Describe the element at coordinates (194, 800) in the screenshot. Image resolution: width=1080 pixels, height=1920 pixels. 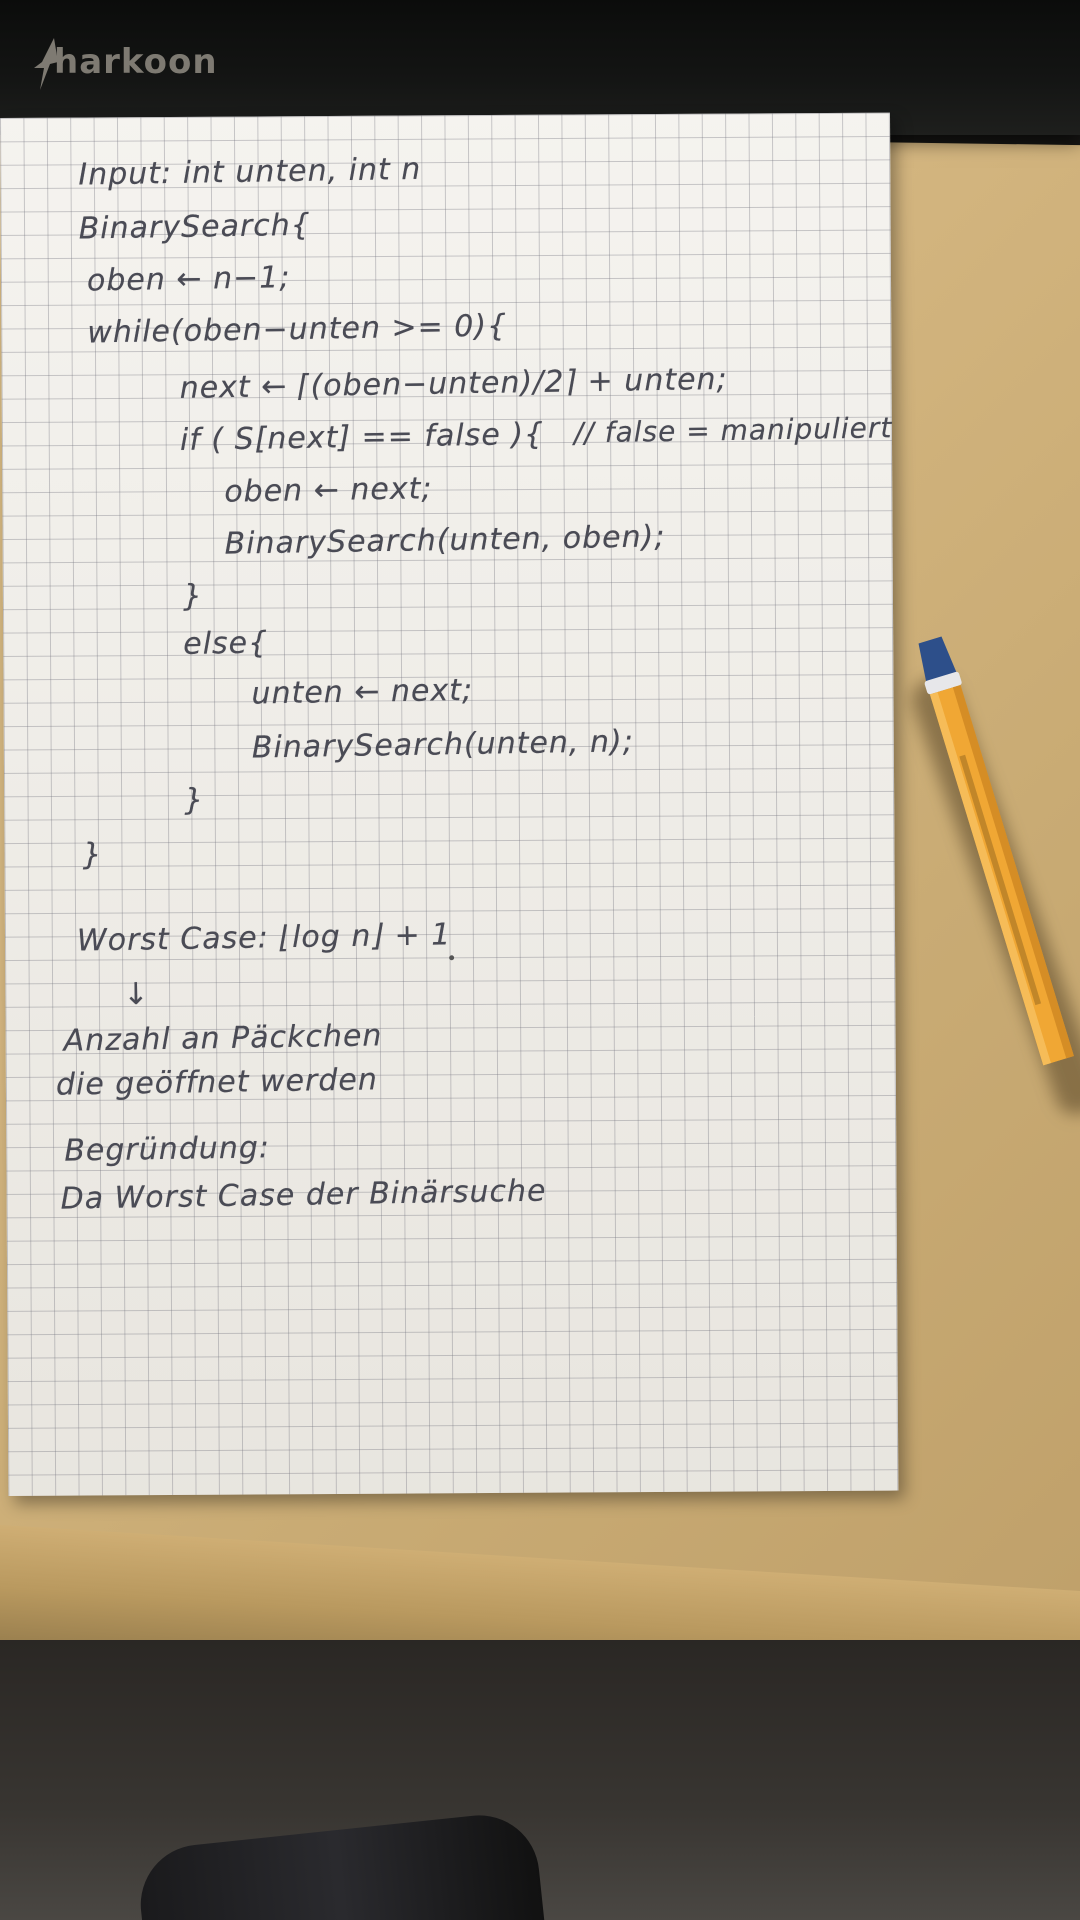
I see `note-close-while: }` at that location.